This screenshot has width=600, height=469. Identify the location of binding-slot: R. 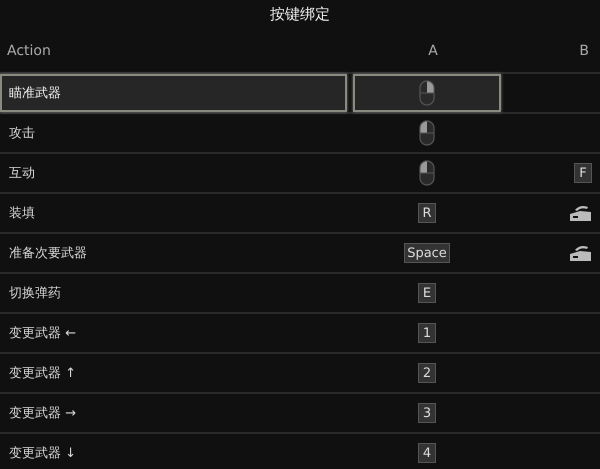
(427, 213).